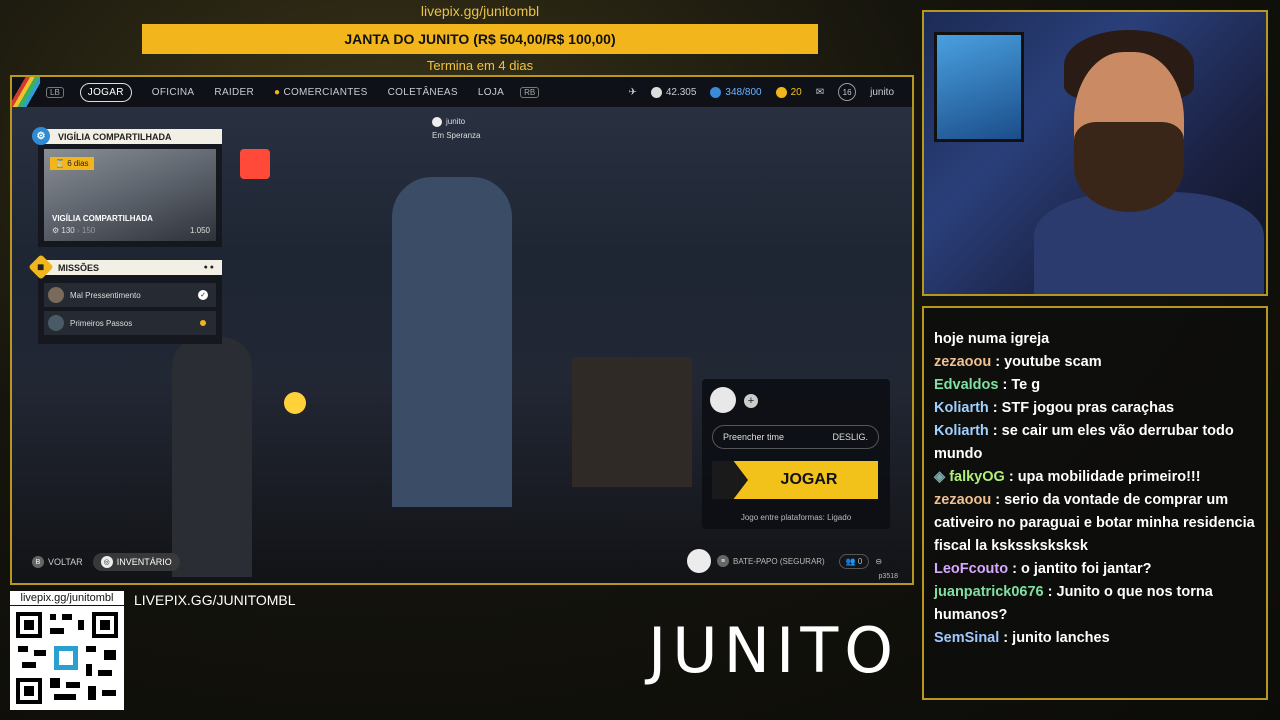 The width and height of the screenshot is (1280, 720). What do you see at coordinates (105, 92) in the screenshot?
I see `tab-jogar: JOGAR` at bounding box center [105, 92].